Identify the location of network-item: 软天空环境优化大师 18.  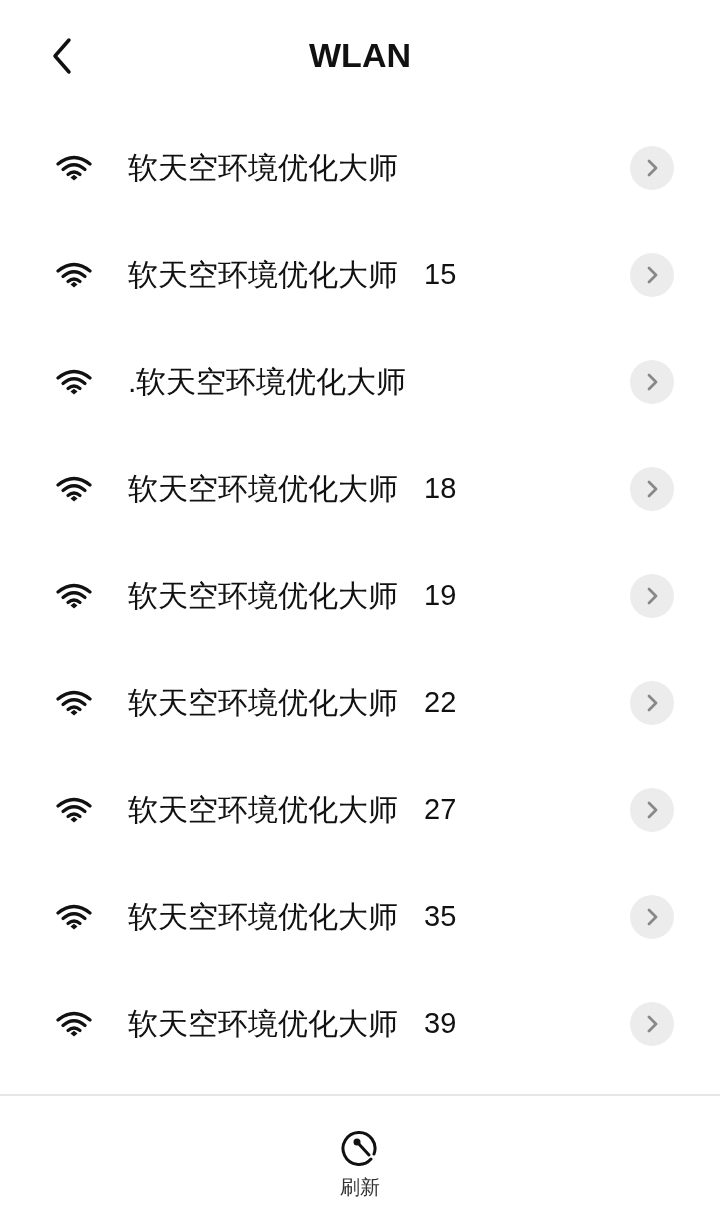
(360, 488).